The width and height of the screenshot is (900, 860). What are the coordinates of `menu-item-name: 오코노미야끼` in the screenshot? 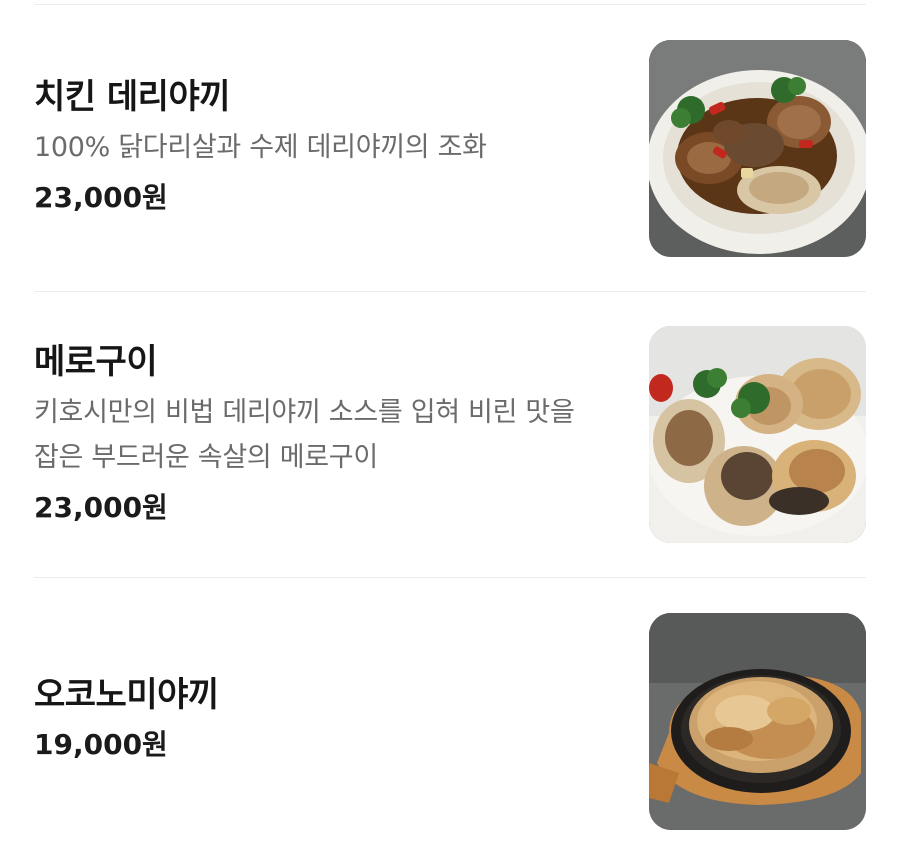 It's located at (126, 695).